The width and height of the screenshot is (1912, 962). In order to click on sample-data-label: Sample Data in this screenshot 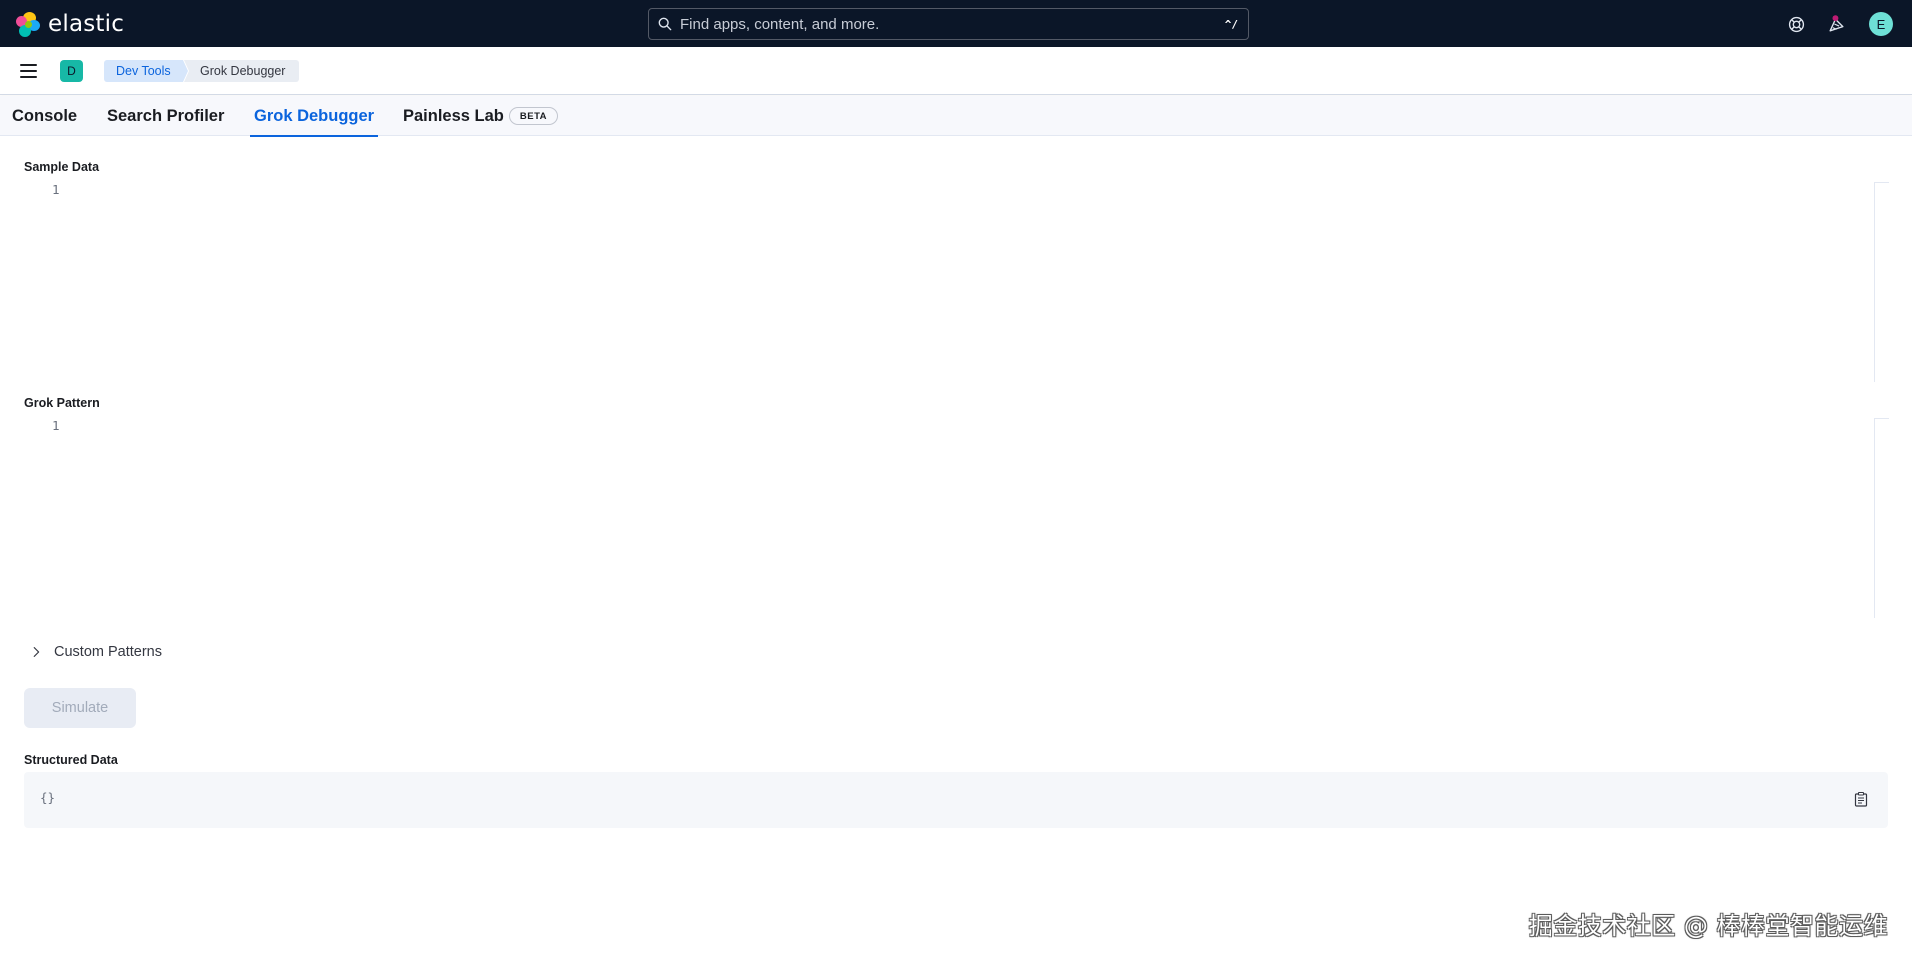, I will do `click(62, 167)`.